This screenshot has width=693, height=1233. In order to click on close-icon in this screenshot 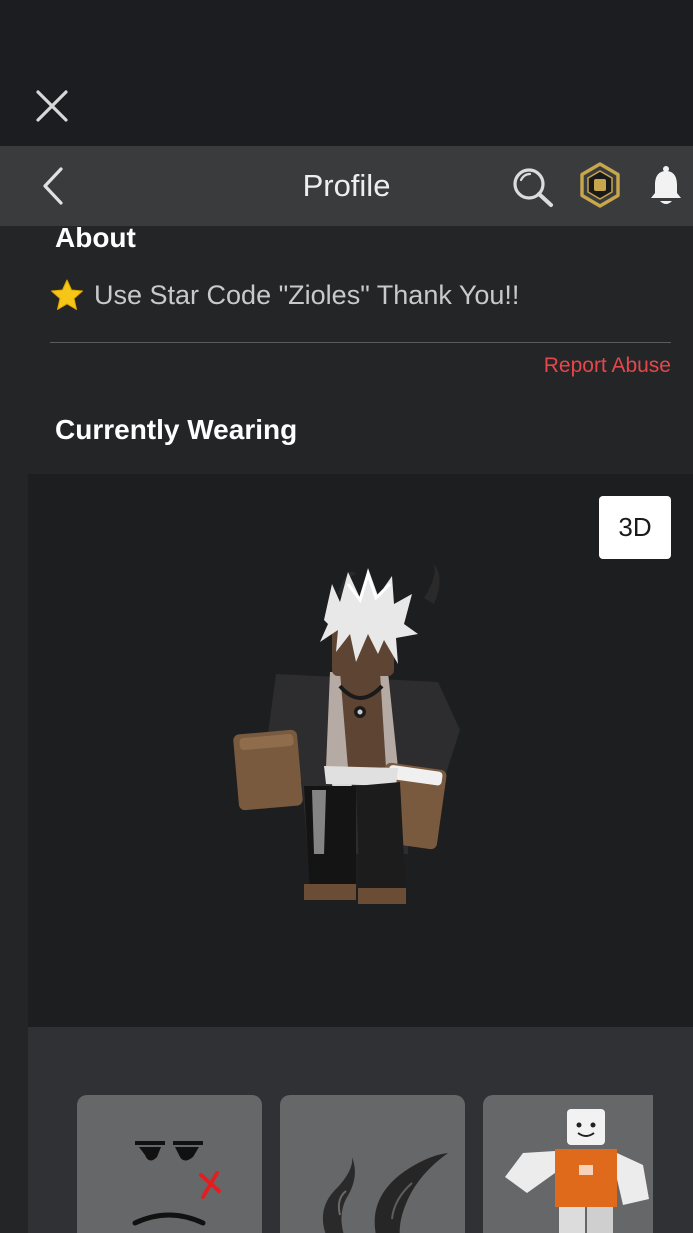, I will do `click(52, 106)`.